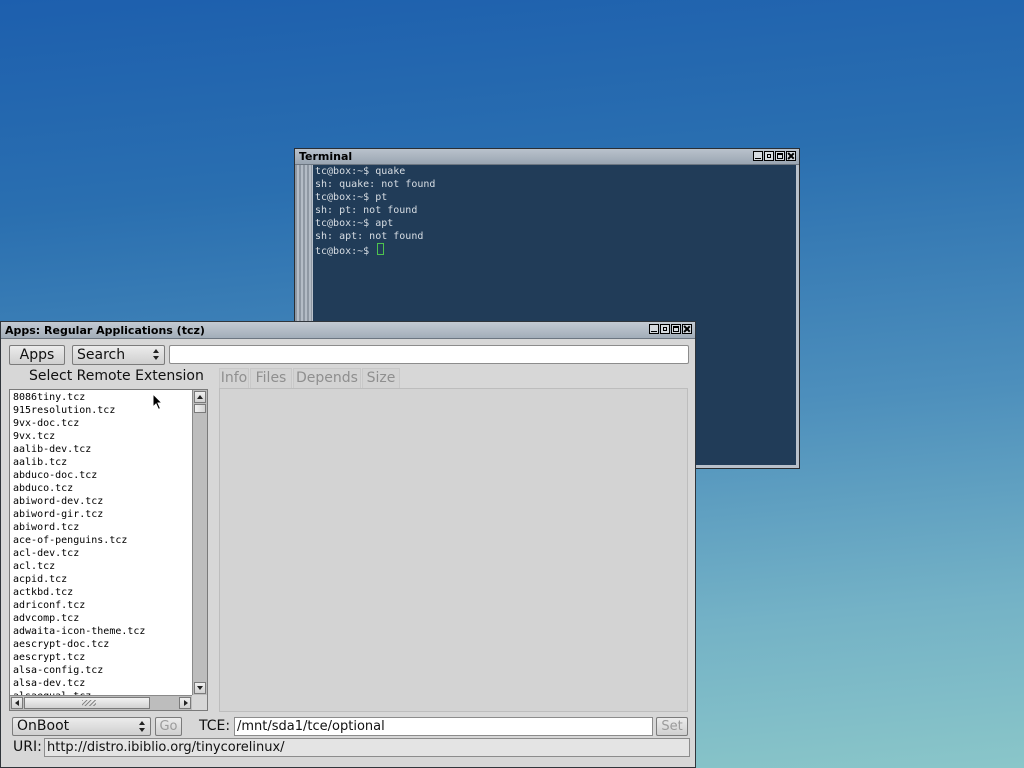  Describe the element at coordinates (429, 354) in the screenshot. I see `search-input` at that location.